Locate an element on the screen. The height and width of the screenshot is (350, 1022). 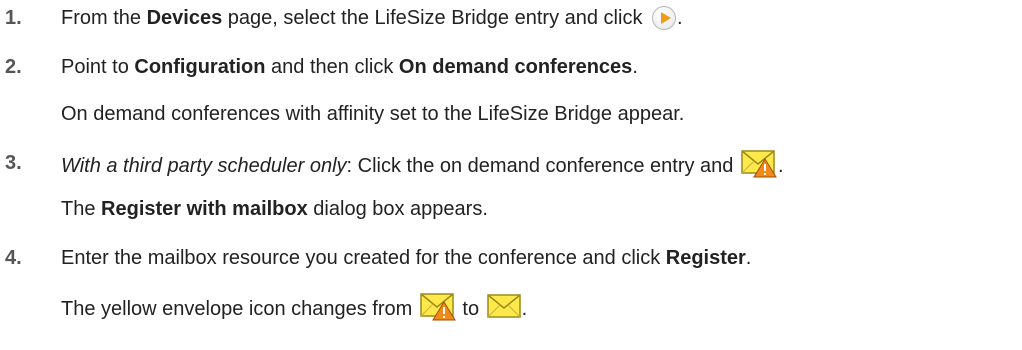
ui-term-configuration: Configuration is located at coordinates (200, 67).